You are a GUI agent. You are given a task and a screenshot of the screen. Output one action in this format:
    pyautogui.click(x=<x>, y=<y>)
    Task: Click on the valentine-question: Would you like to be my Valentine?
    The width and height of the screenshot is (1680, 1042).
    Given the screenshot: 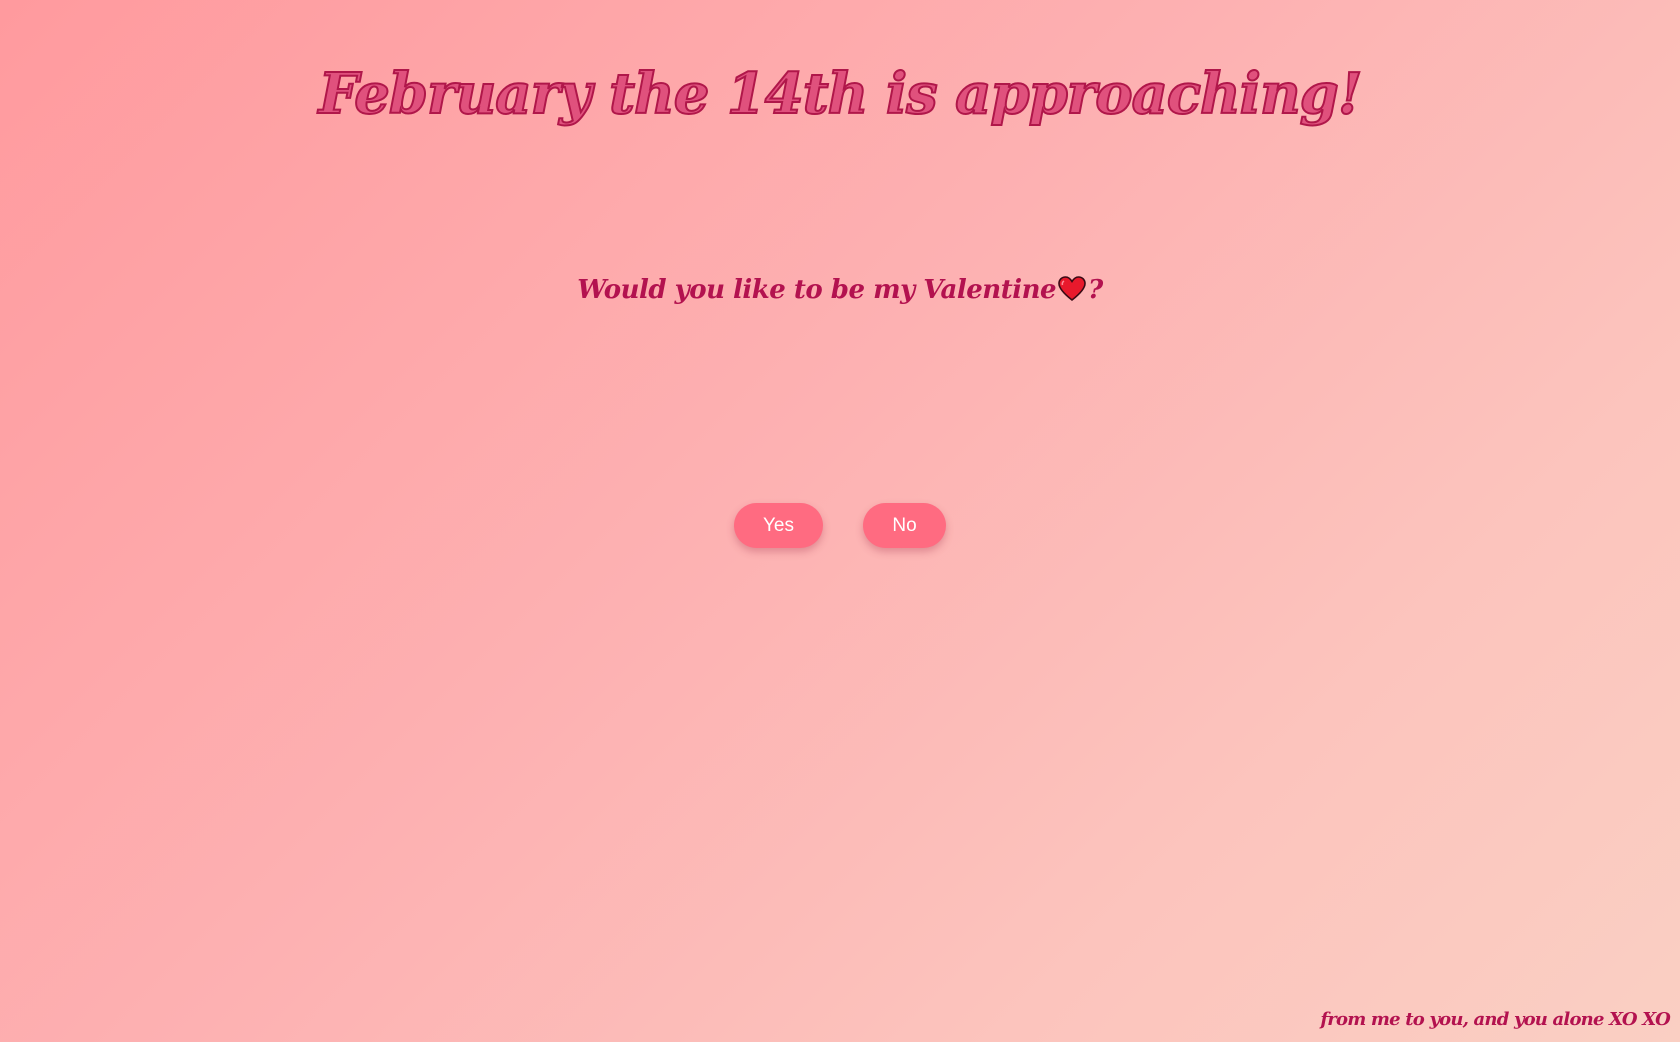 What is the action you would take?
    pyautogui.click(x=840, y=290)
    